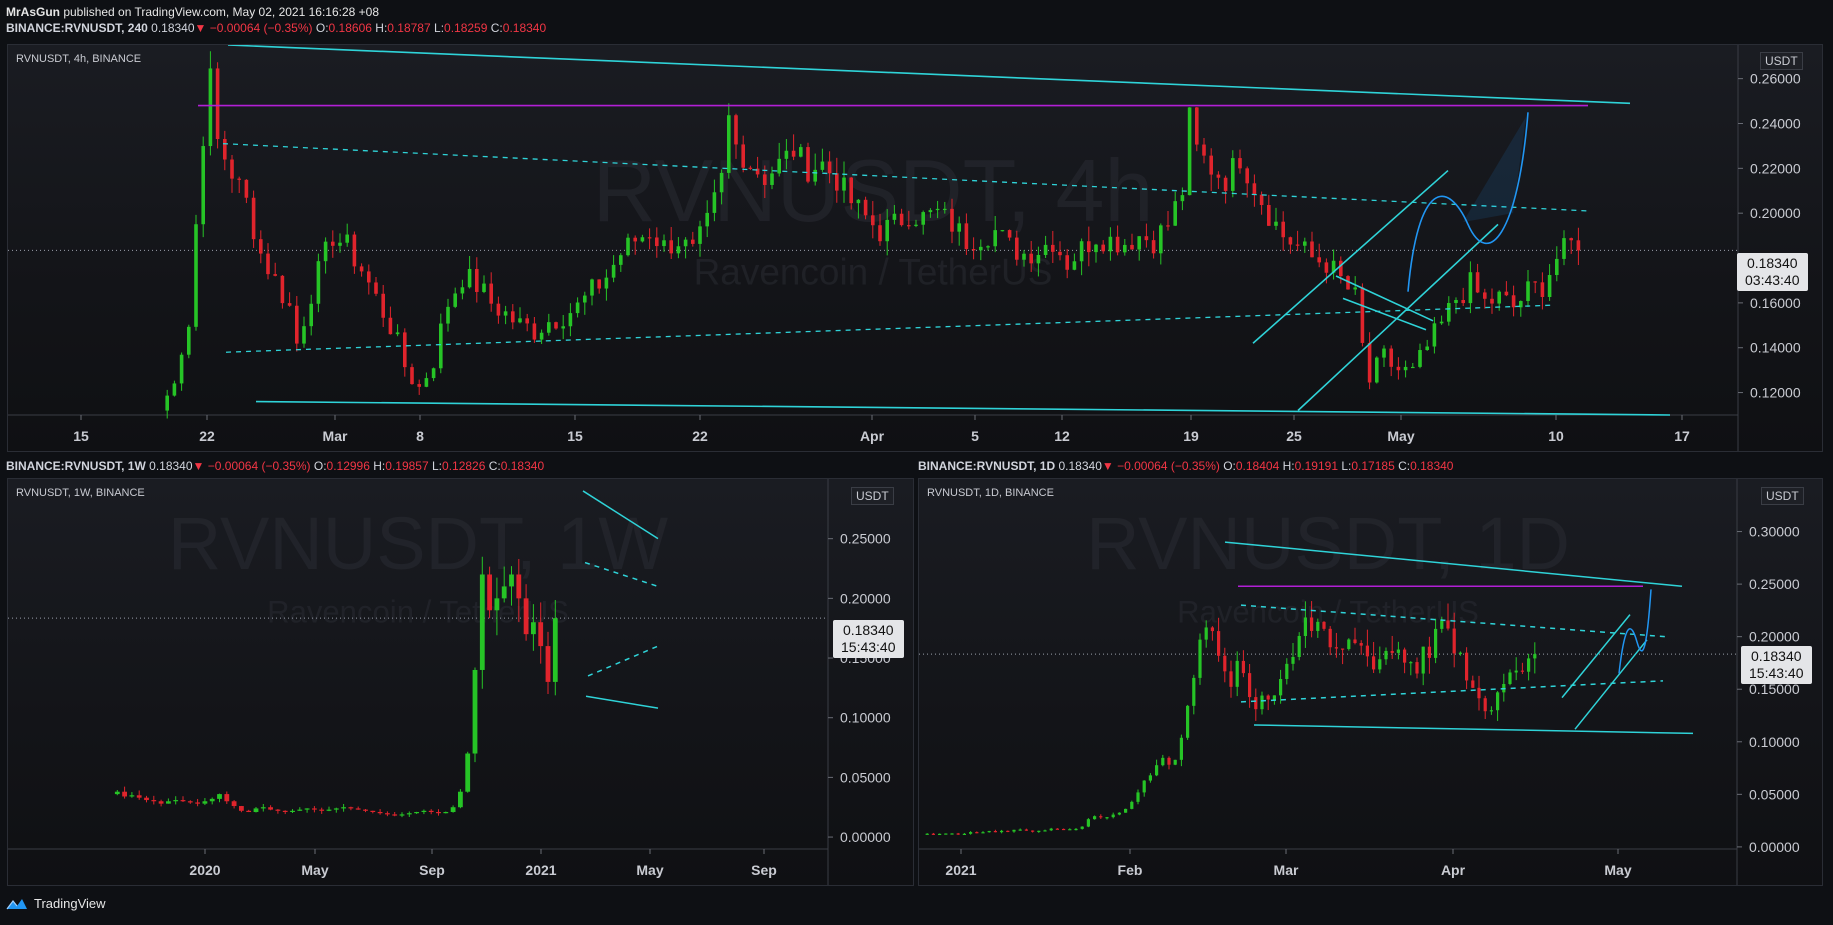 The image size is (1833, 925). Describe the element at coordinates (79, 59) in the screenshot. I see `main-chart-label: RVNUSDT, 4h, BINANCE` at that location.